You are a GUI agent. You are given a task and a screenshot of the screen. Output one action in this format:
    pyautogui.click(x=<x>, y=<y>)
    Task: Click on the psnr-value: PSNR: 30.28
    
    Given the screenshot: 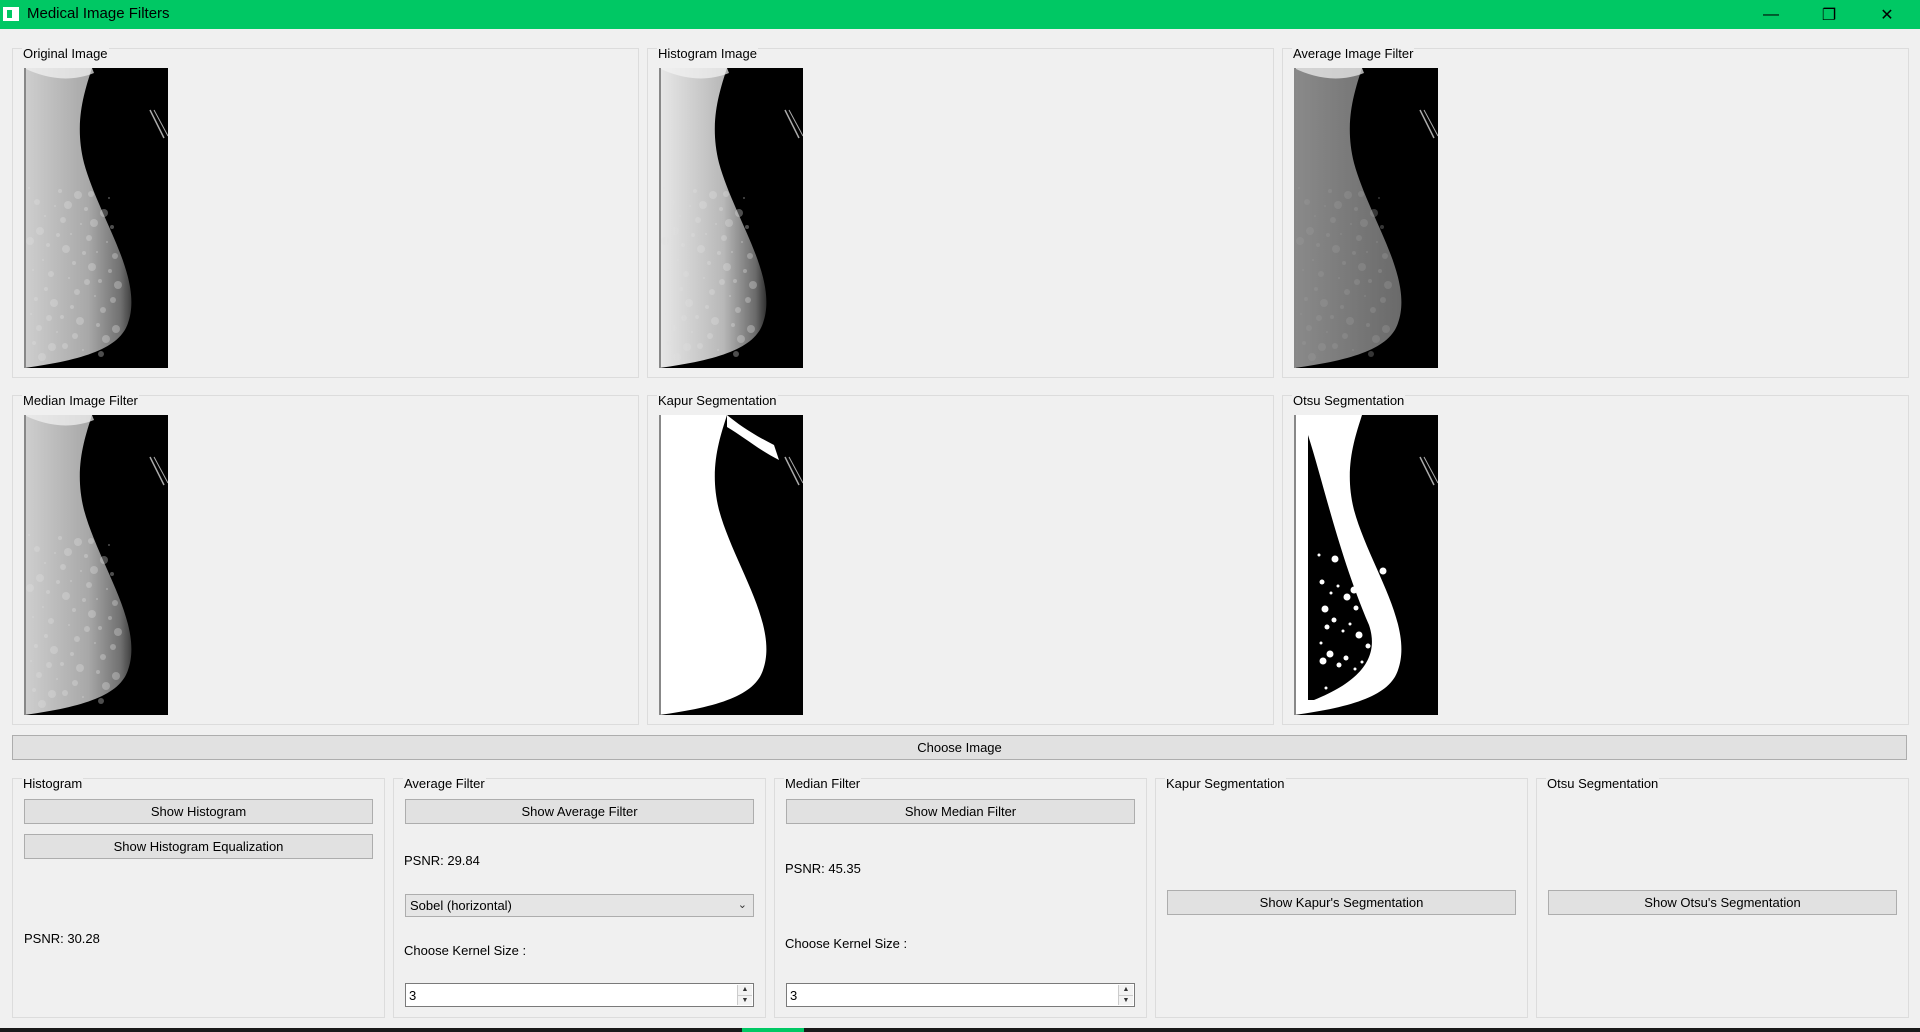 What is the action you would take?
    pyautogui.click(x=62, y=938)
    